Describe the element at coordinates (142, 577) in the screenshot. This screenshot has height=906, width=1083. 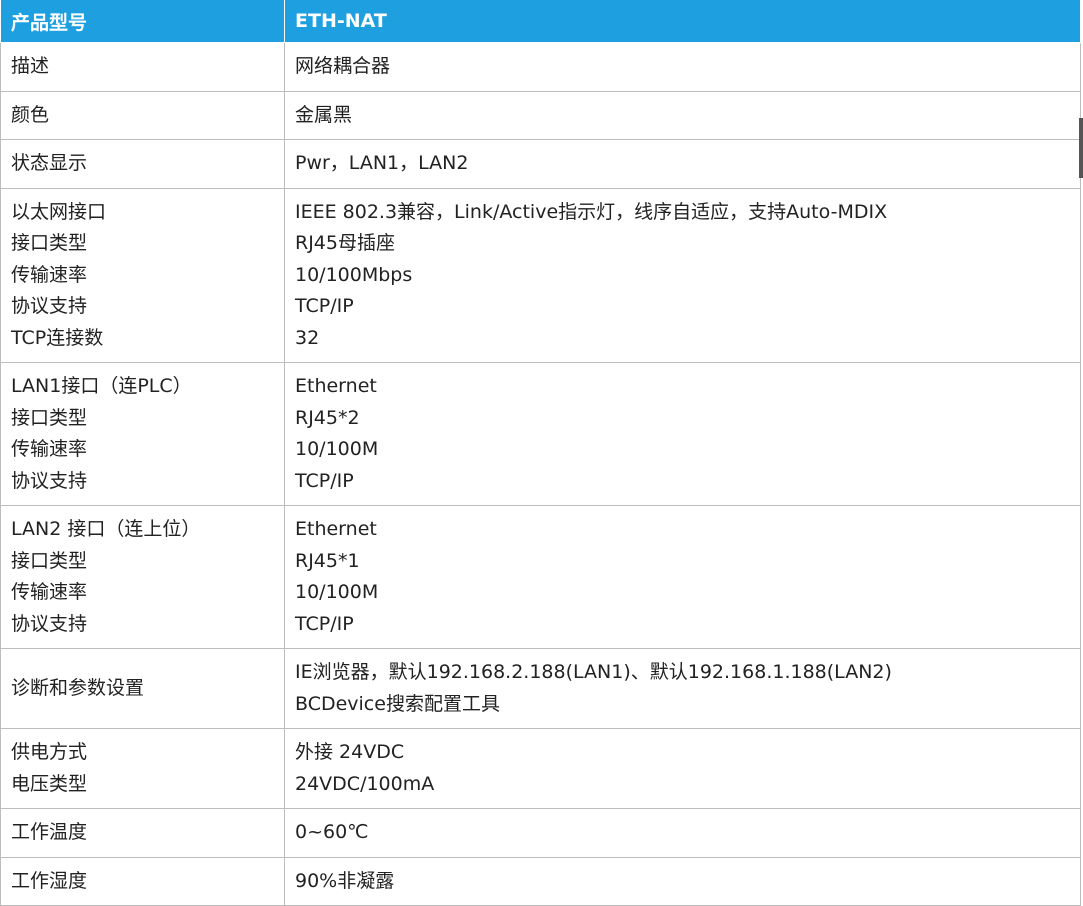
I see `spec-label-cell: LAN2 接口（连上位） 接口类型传输速率协议支持` at that location.